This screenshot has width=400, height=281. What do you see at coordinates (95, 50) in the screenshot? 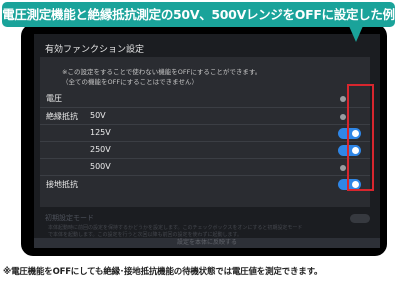
I see `screen-title: 有効ファンクション設定` at bounding box center [95, 50].